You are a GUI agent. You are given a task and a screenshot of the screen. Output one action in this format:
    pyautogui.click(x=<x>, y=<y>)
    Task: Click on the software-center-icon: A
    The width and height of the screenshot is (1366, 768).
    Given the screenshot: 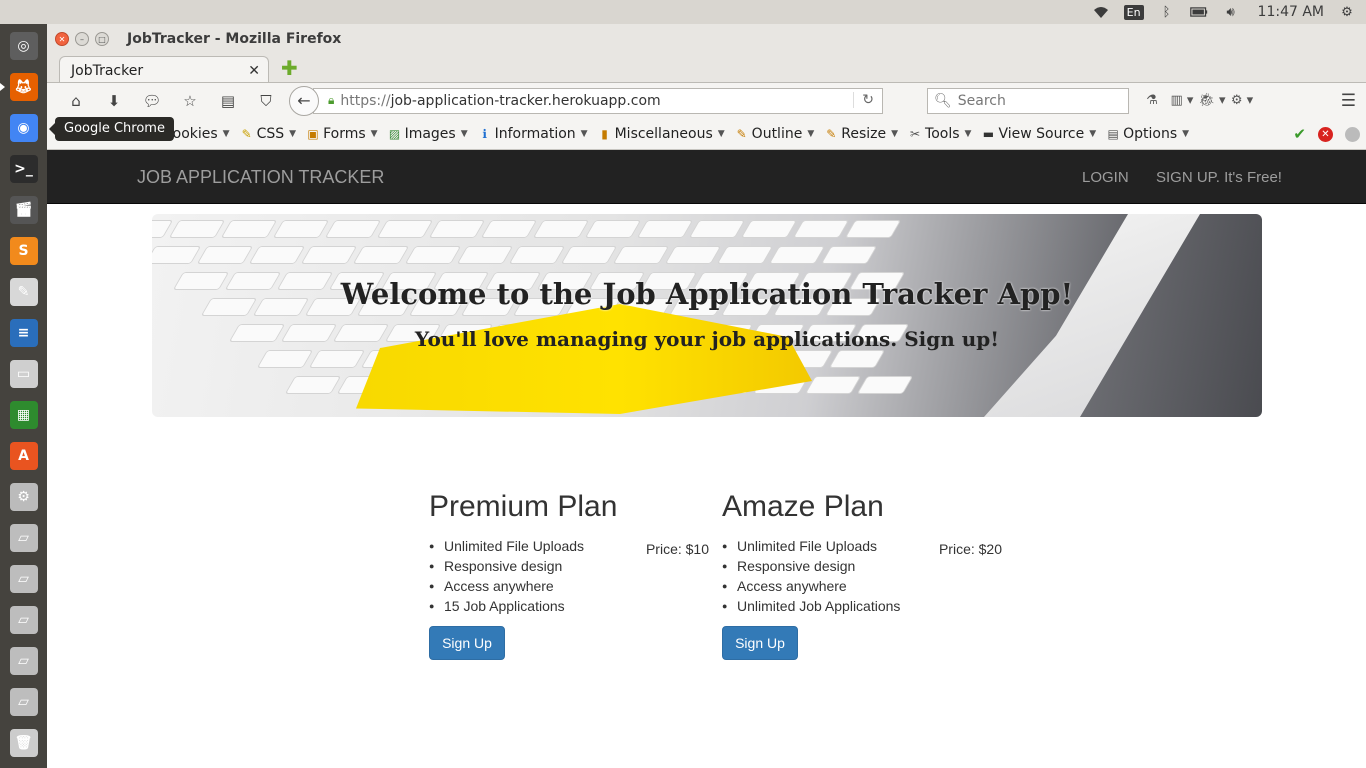 What is the action you would take?
    pyautogui.click(x=23, y=456)
    